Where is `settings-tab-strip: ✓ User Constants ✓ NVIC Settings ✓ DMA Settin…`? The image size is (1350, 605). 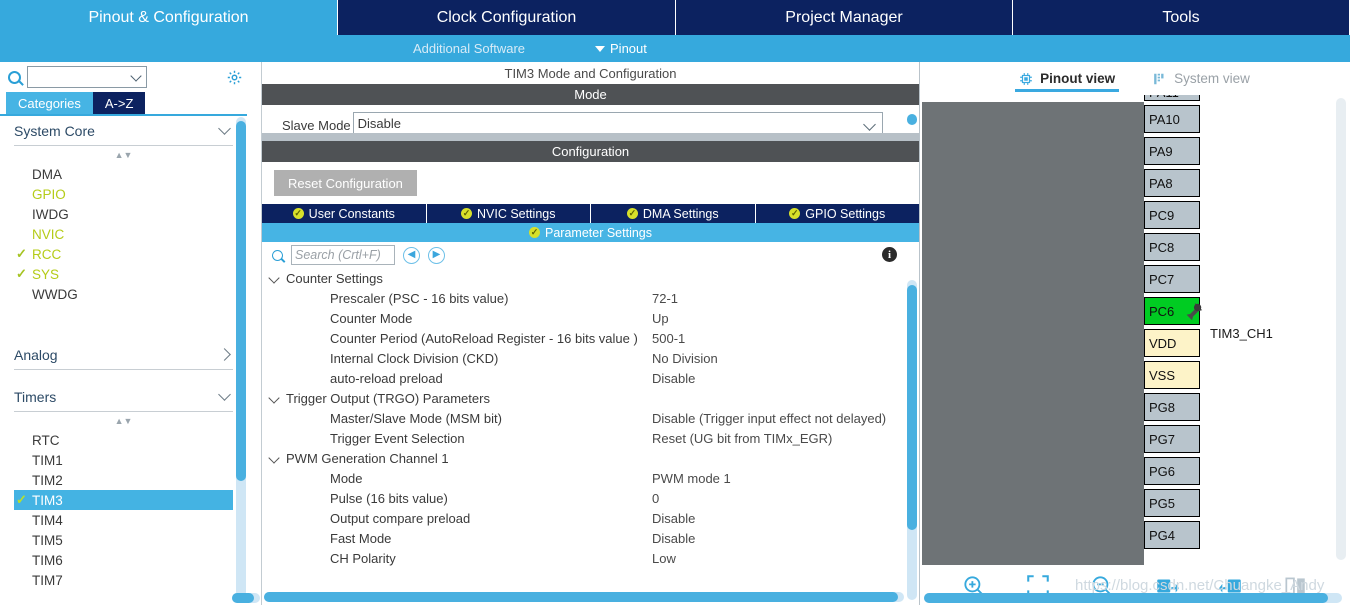
settings-tab-strip: ✓ User Constants ✓ NVIC Settings ✓ DMA Settin… is located at coordinates (590, 213).